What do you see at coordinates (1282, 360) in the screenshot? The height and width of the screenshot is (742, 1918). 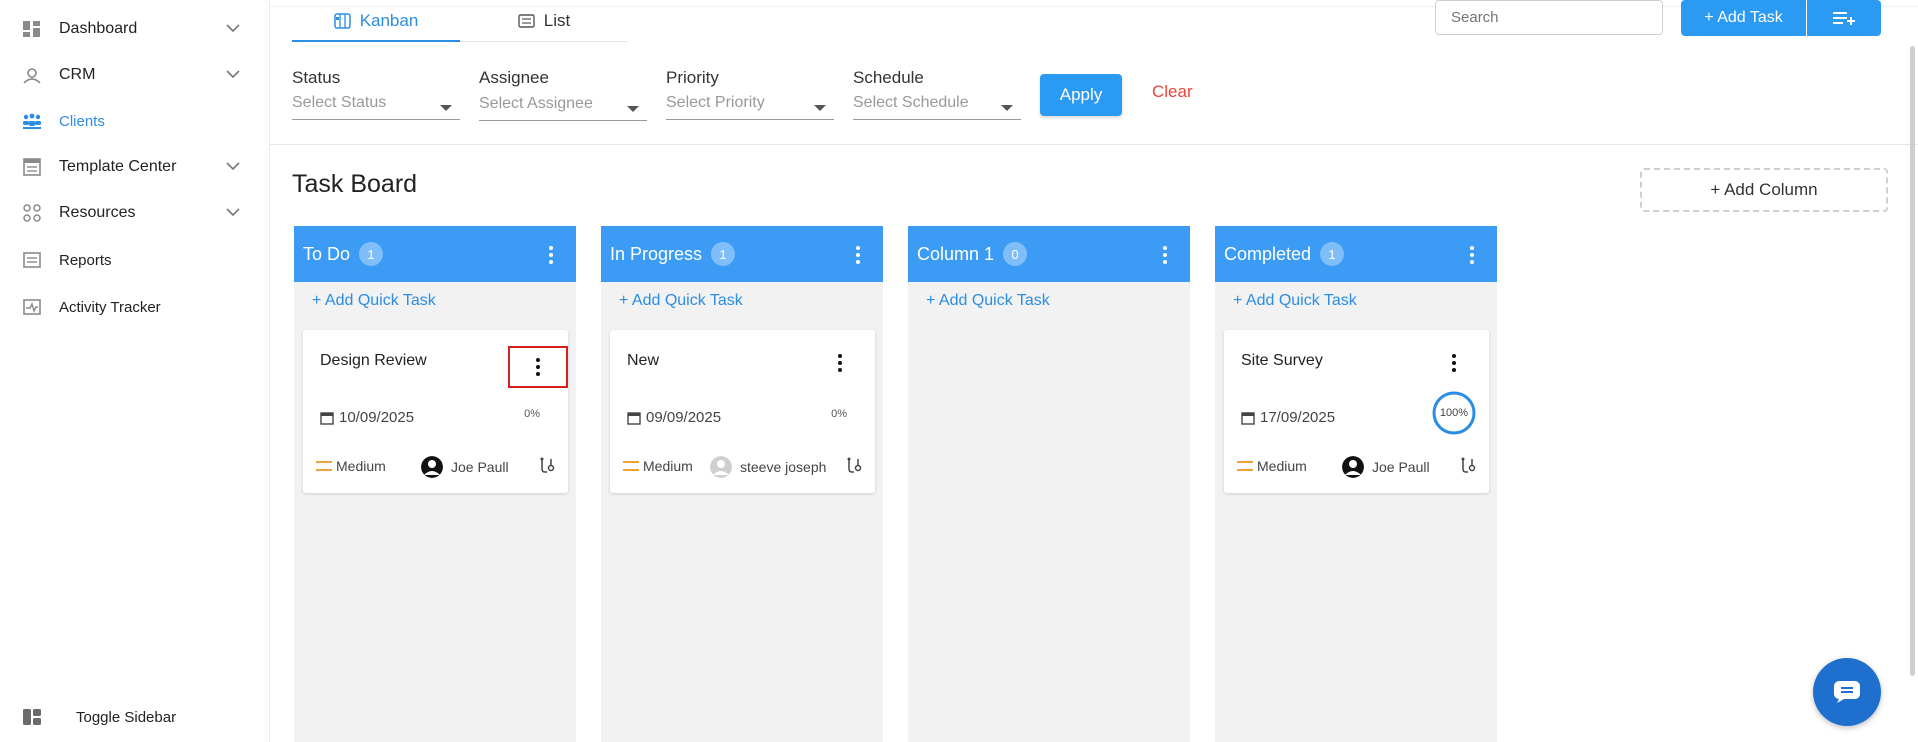 I see `task-title: Site Survey` at bounding box center [1282, 360].